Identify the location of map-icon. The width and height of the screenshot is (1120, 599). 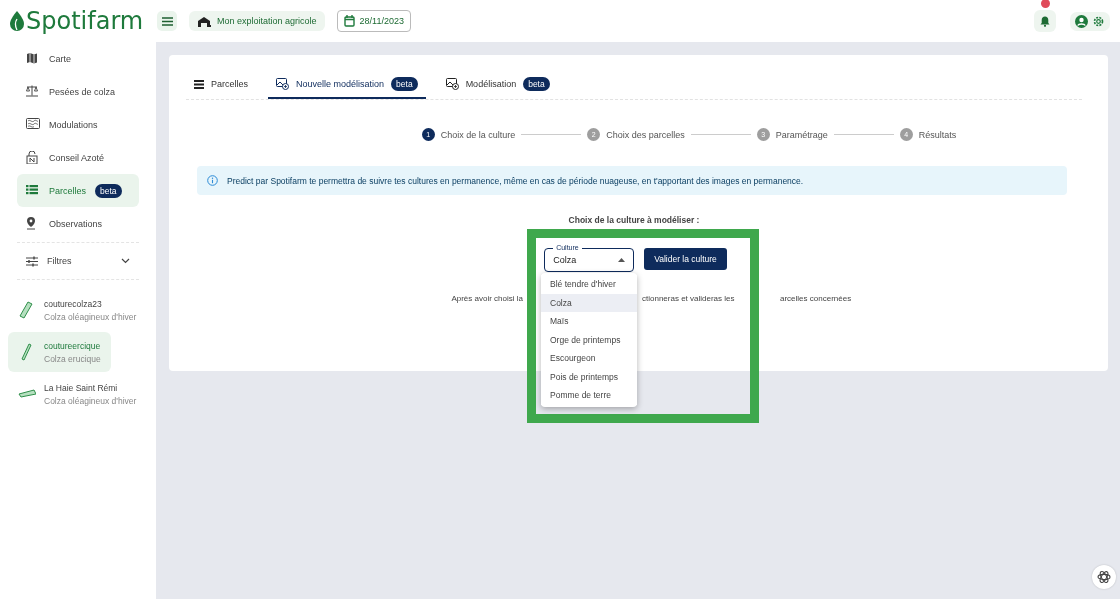
(33, 58).